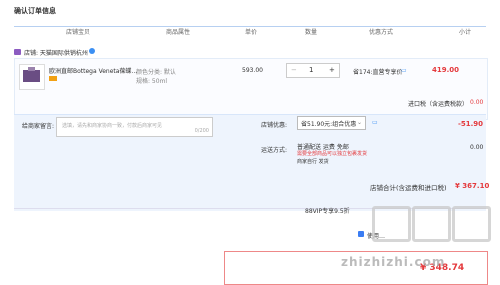  What do you see at coordinates (35, 11) in the screenshot?
I see `page-title: 确认订单信息` at bounding box center [35, 11].